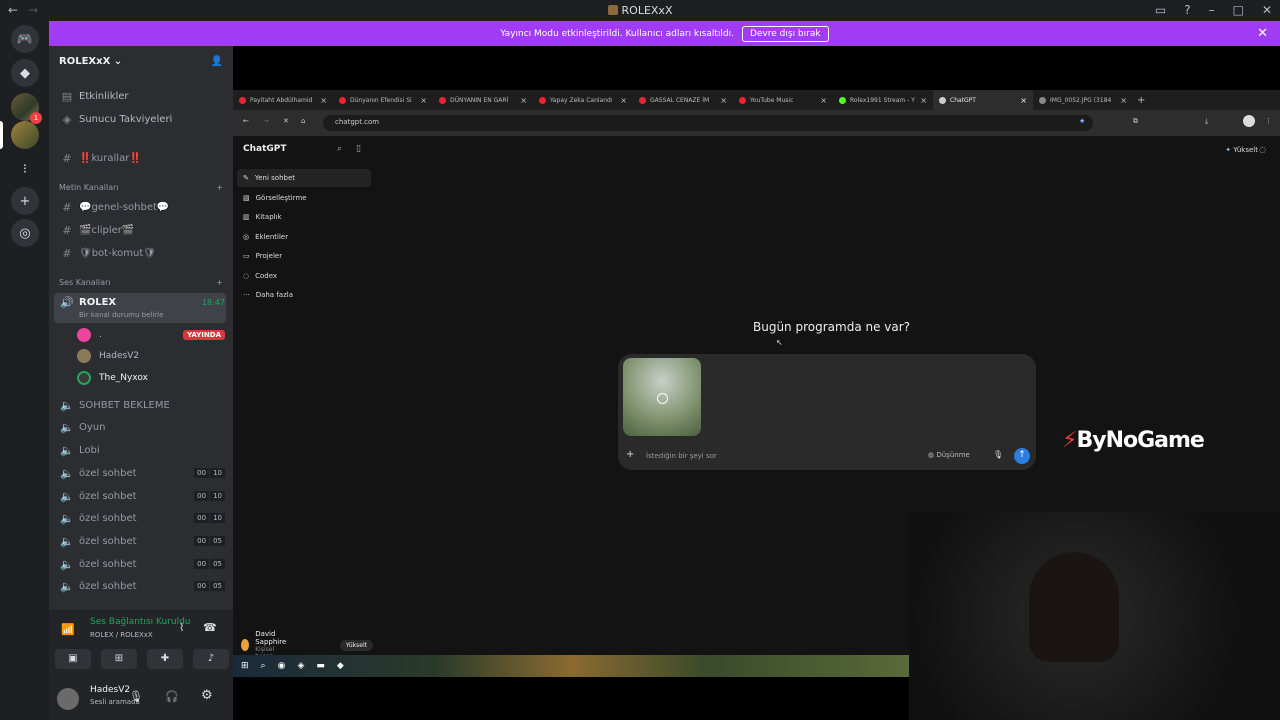 The image size is (1280, 720). Describe the element at coordinates (142, 253) in the screenshot. I see `channel-bot-komut: # 🛡bot-komut🛡` at that location.